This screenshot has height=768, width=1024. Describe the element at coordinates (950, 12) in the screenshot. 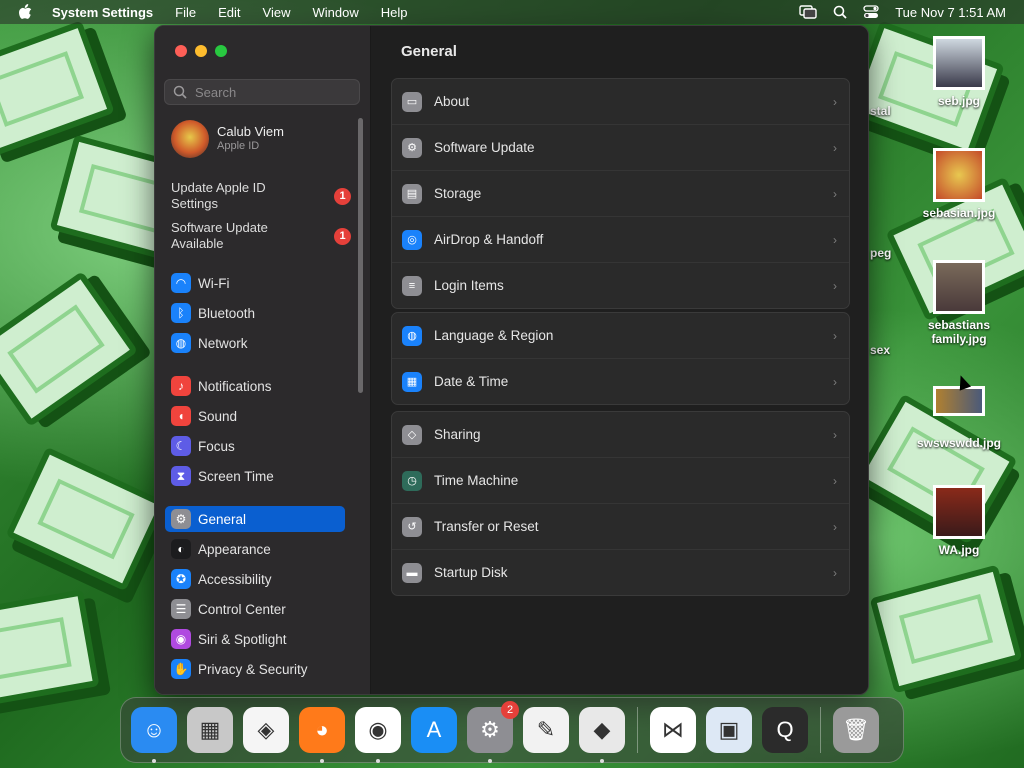

I see `menubar-clock: Tue Nov 7 1:51 AM` at that location.